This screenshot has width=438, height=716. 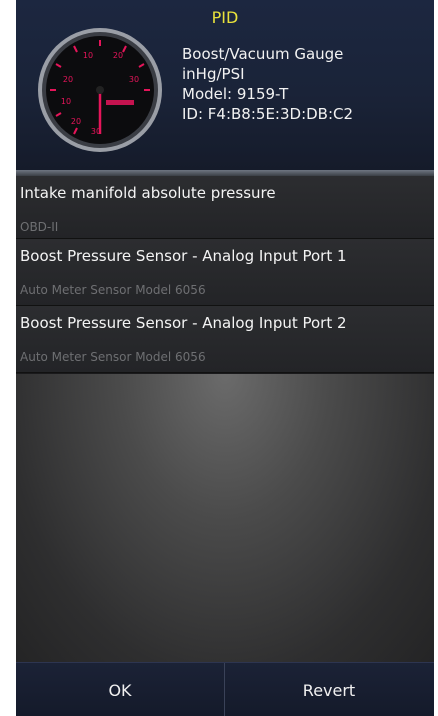 I want to click on device-name: Boost/Vacuum Gauge, so click(x=263, y=54).